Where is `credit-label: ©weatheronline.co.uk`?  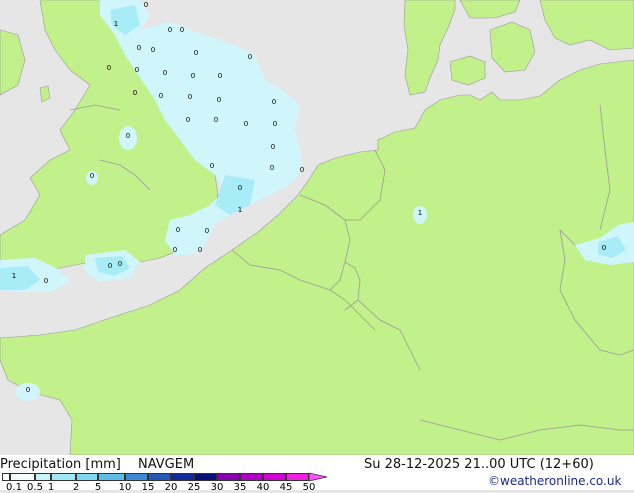 credit-label: ©weatheronline.co.uk is located at coordinates (555, 481).